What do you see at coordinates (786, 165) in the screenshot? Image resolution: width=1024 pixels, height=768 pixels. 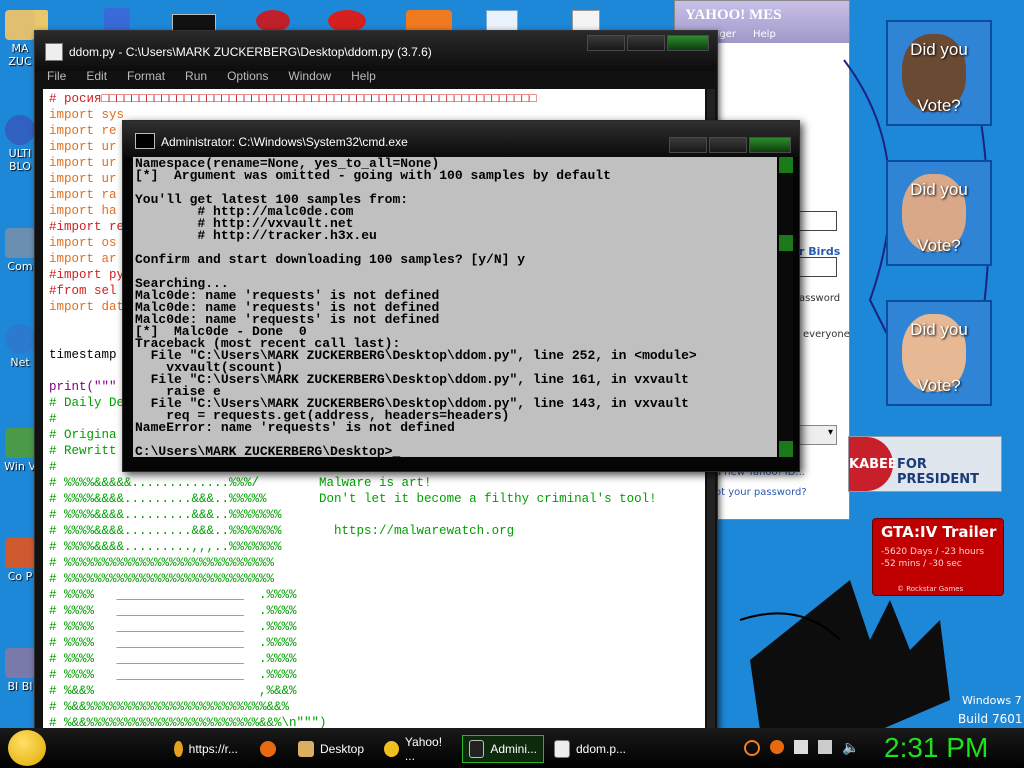 I see `scroll-up-button` at bounding box center [786, 165].